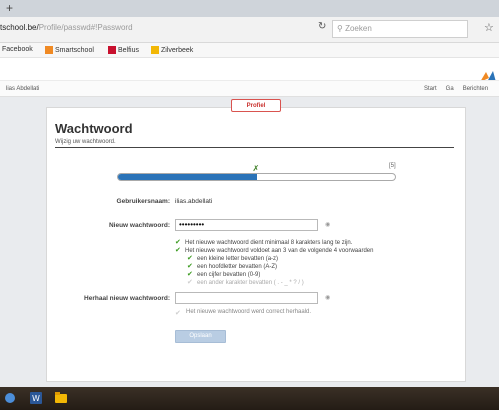 The image size is (499, 410). What do you see at coordinates (358, 28) in the screenshot?
I see `search-placeholder: Zoeken` at bounding box center [358, 28].